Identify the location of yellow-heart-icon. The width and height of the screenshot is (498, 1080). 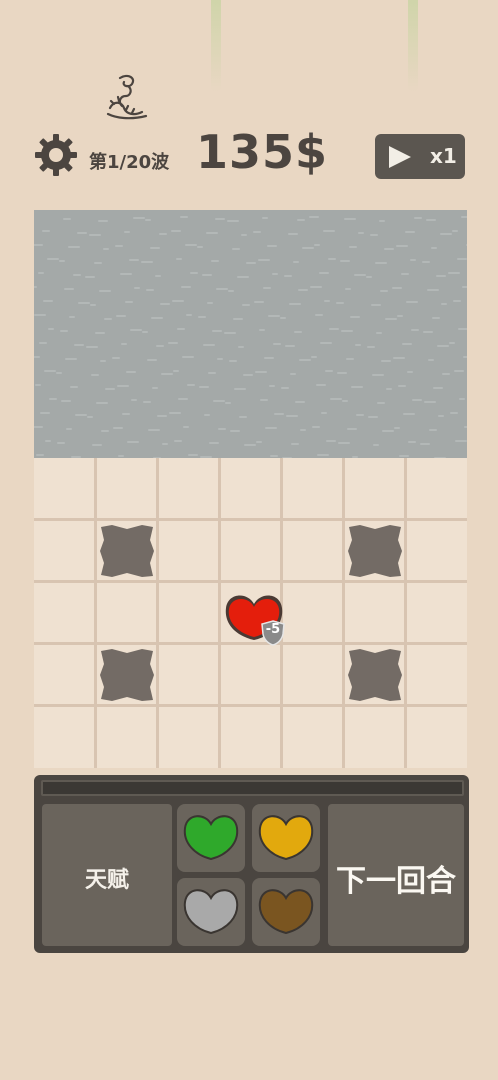
(286, 838).